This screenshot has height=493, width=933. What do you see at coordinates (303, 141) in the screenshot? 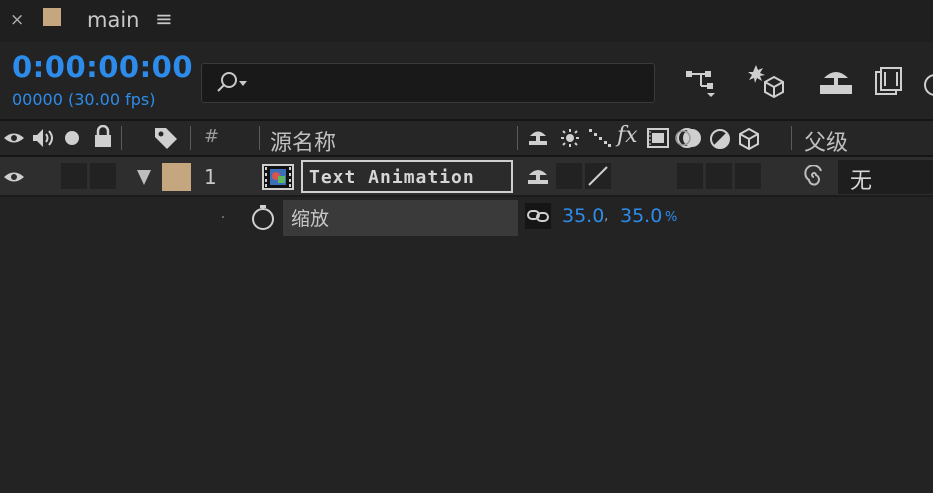
I see `source-name-column-header: 源名称` at bounding box center [303, 141].